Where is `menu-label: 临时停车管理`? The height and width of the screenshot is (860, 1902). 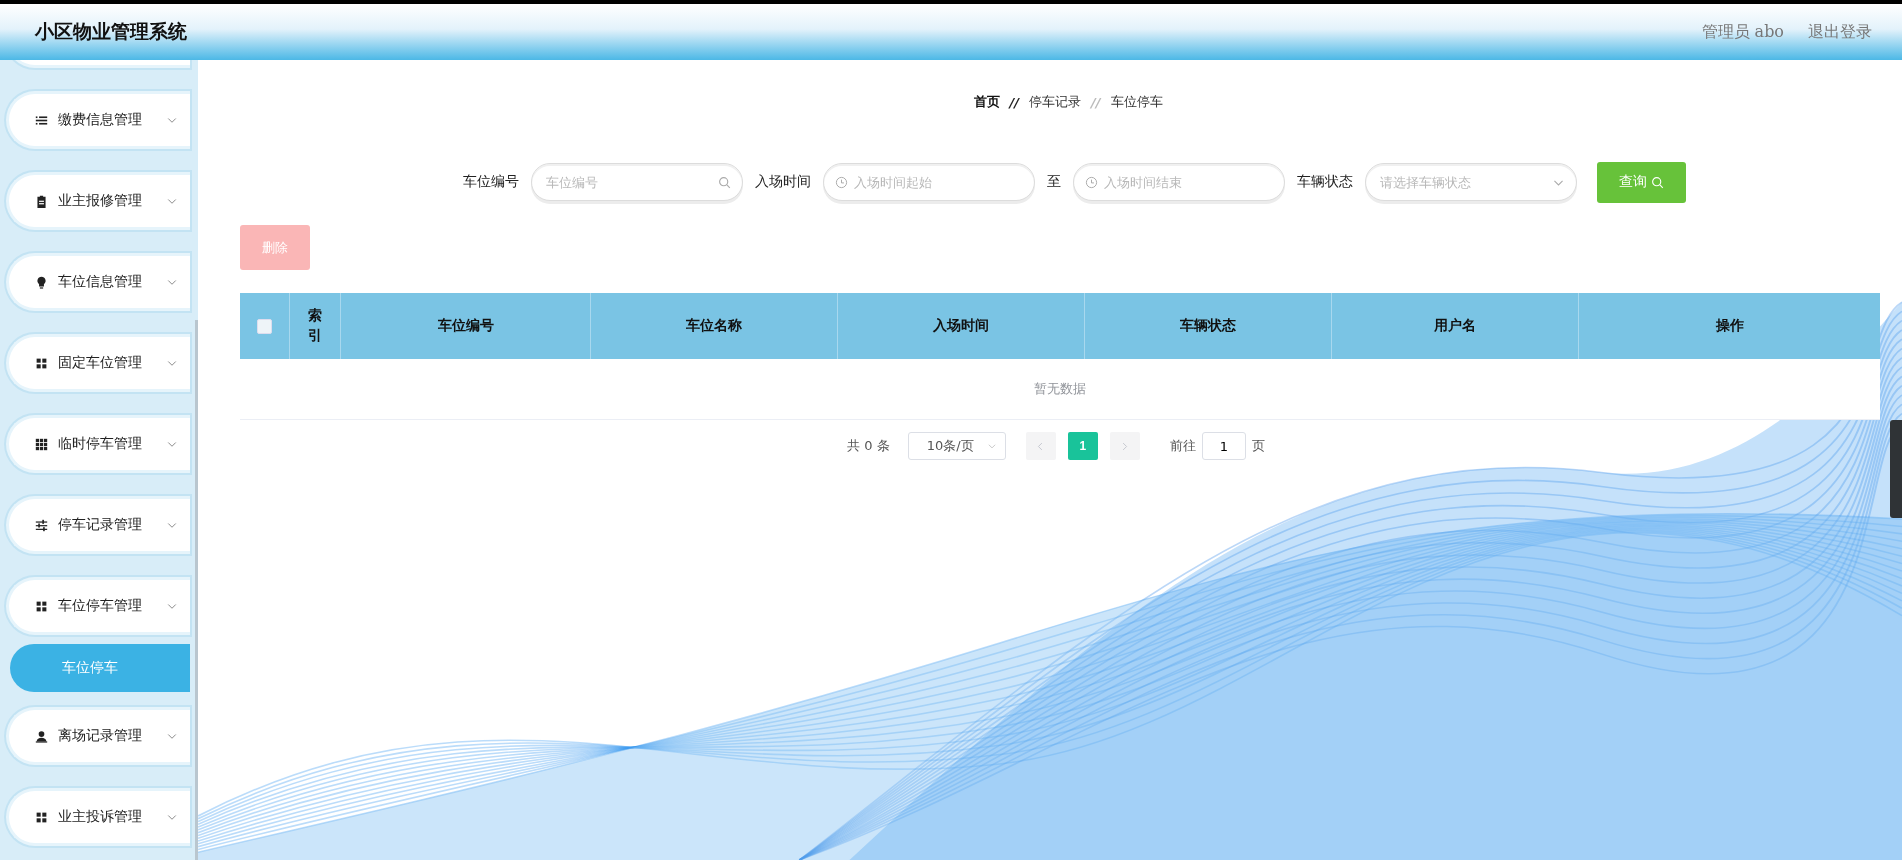 menu-label: 临时停车管理 is located at coordinates (100, 444).